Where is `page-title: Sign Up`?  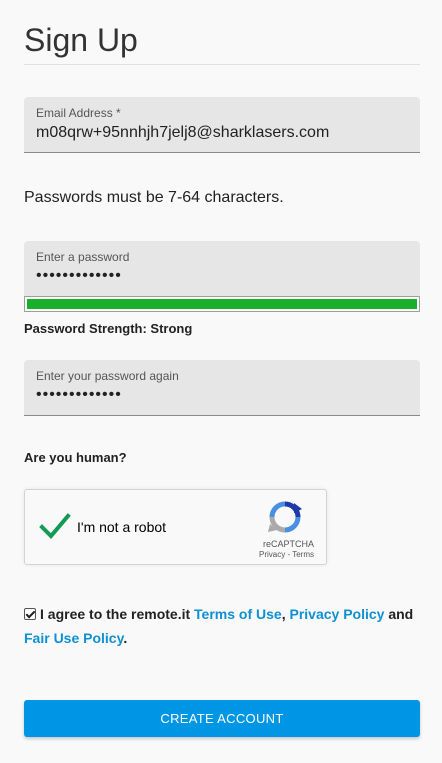 page-title: Sign Up is located at coordinates (81, 40).